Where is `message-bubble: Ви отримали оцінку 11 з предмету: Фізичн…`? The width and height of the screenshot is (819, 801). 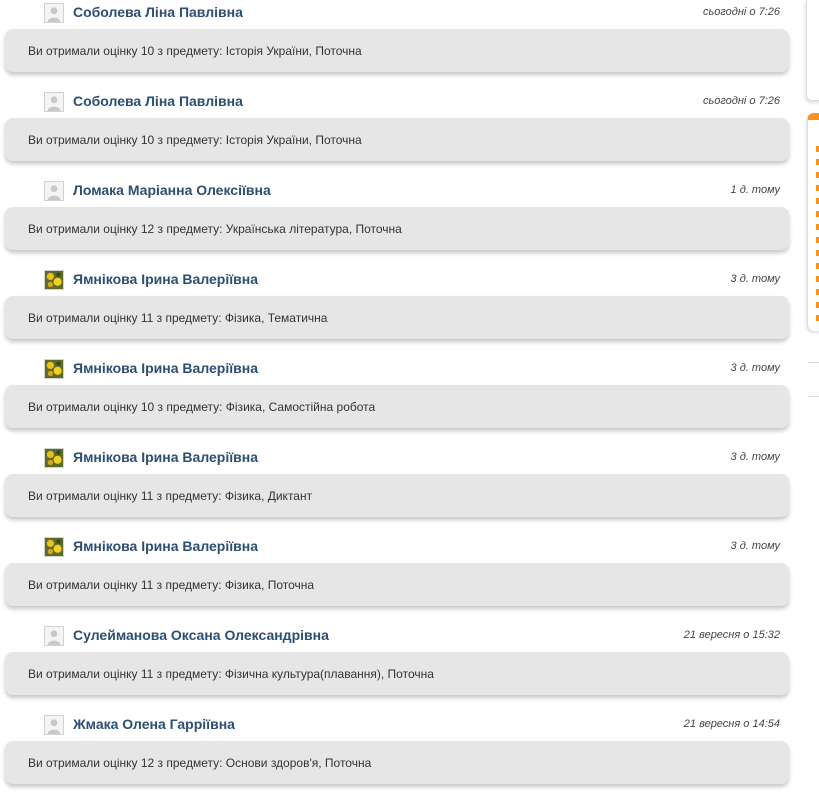
message-bubble: Ви отримали оцінку 11 з предмету: Фізичн… is located at coordinates (397, 673).